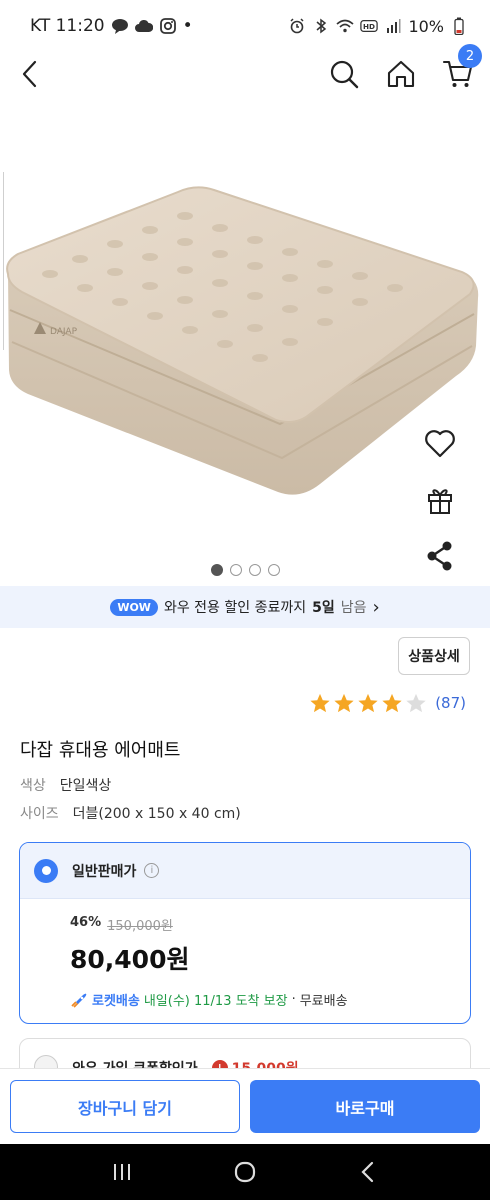  I want to click on search-icon, so click(344, 74).